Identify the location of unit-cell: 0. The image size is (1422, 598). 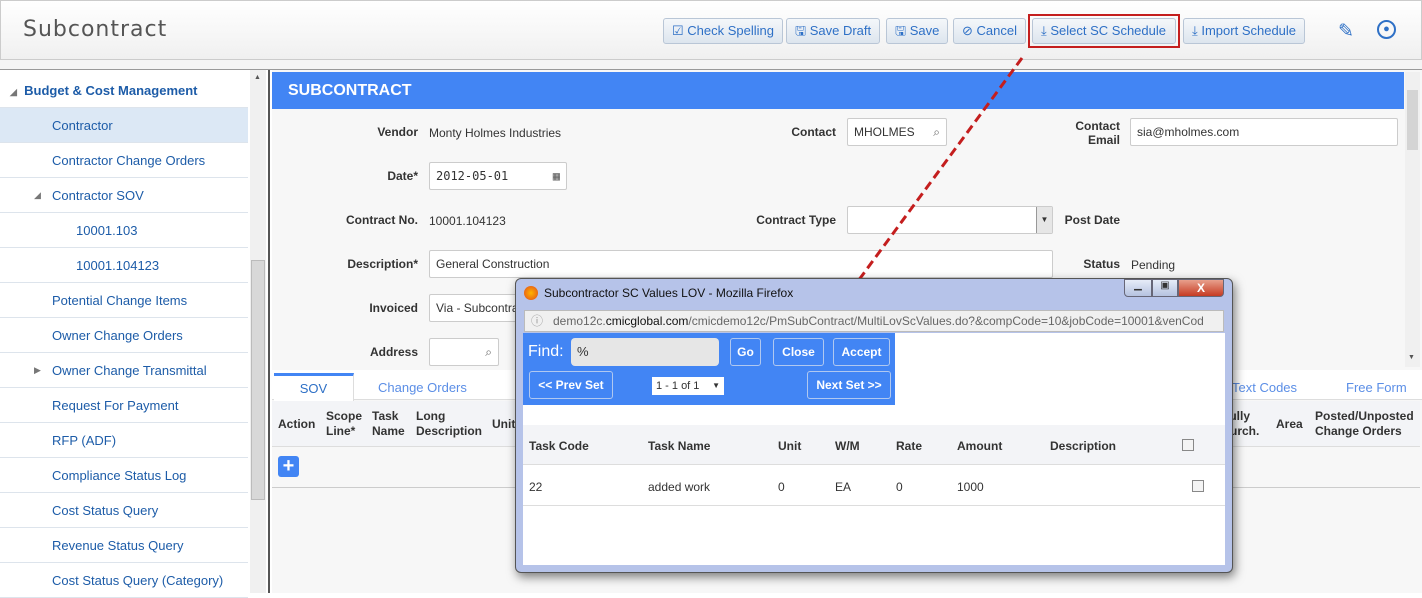
(781, 487).